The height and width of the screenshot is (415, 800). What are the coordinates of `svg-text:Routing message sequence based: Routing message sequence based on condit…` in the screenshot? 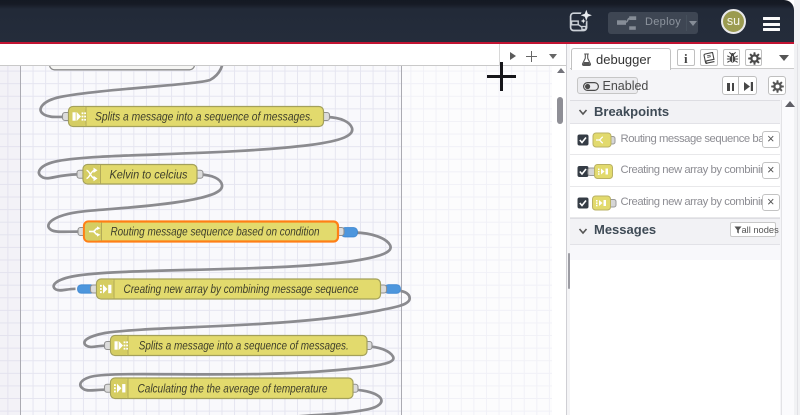 It's located at (215, 233).